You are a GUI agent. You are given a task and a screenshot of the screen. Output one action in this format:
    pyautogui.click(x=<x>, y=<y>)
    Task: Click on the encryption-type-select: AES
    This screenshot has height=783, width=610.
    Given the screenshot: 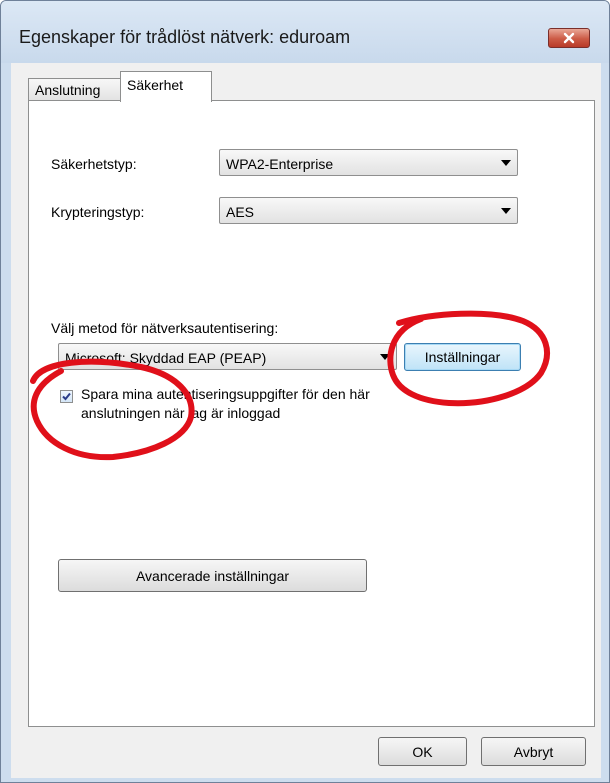 What is the action you would take?
    pyautogui.click(x=368, y=210)
    